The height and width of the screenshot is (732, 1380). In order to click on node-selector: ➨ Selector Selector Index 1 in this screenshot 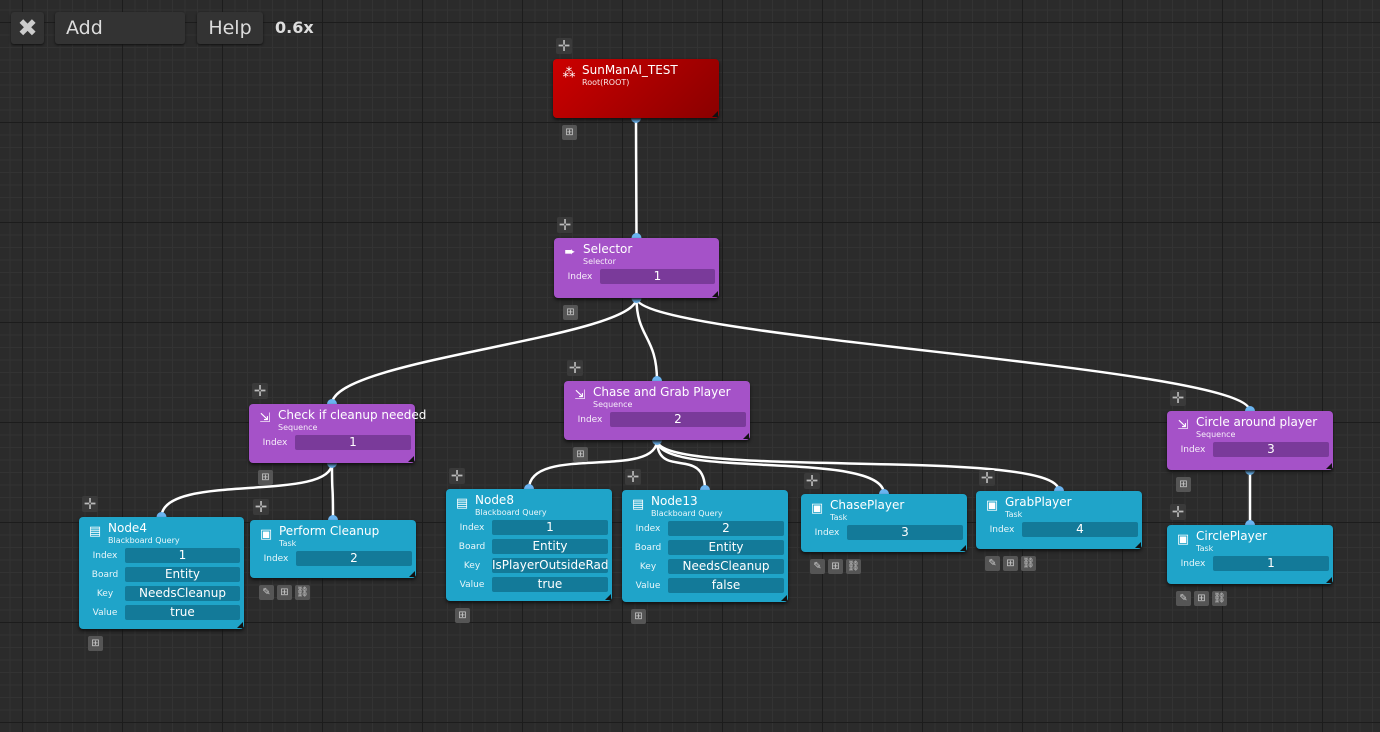, I will do `click(636, 268)`.